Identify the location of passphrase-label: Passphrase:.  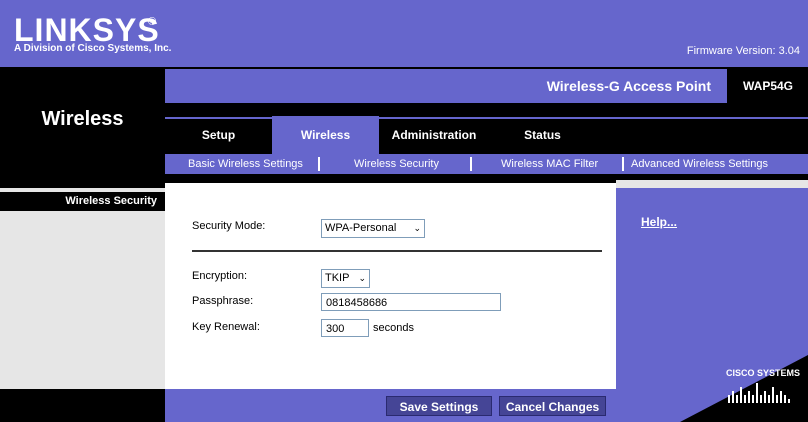
(223, 301).